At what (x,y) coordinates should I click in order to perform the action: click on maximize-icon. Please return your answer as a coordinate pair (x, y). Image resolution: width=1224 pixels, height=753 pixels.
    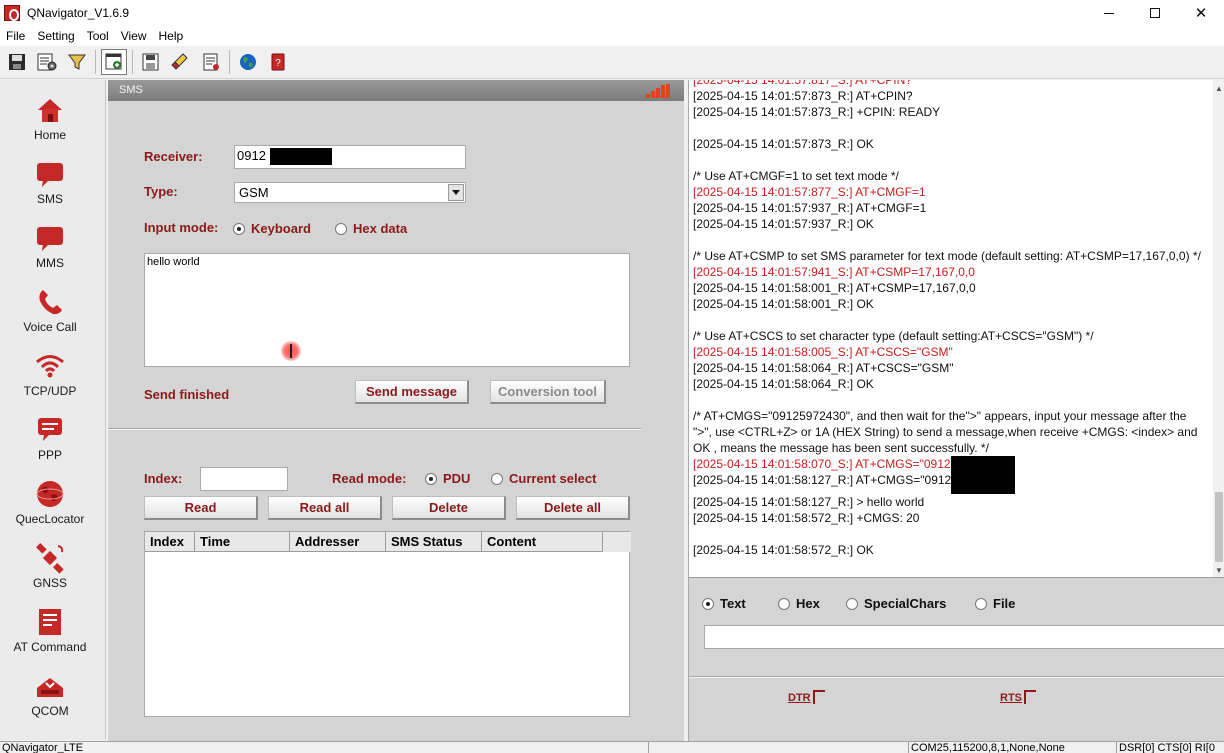
    Looking at the image, I should click on (1155, 13).